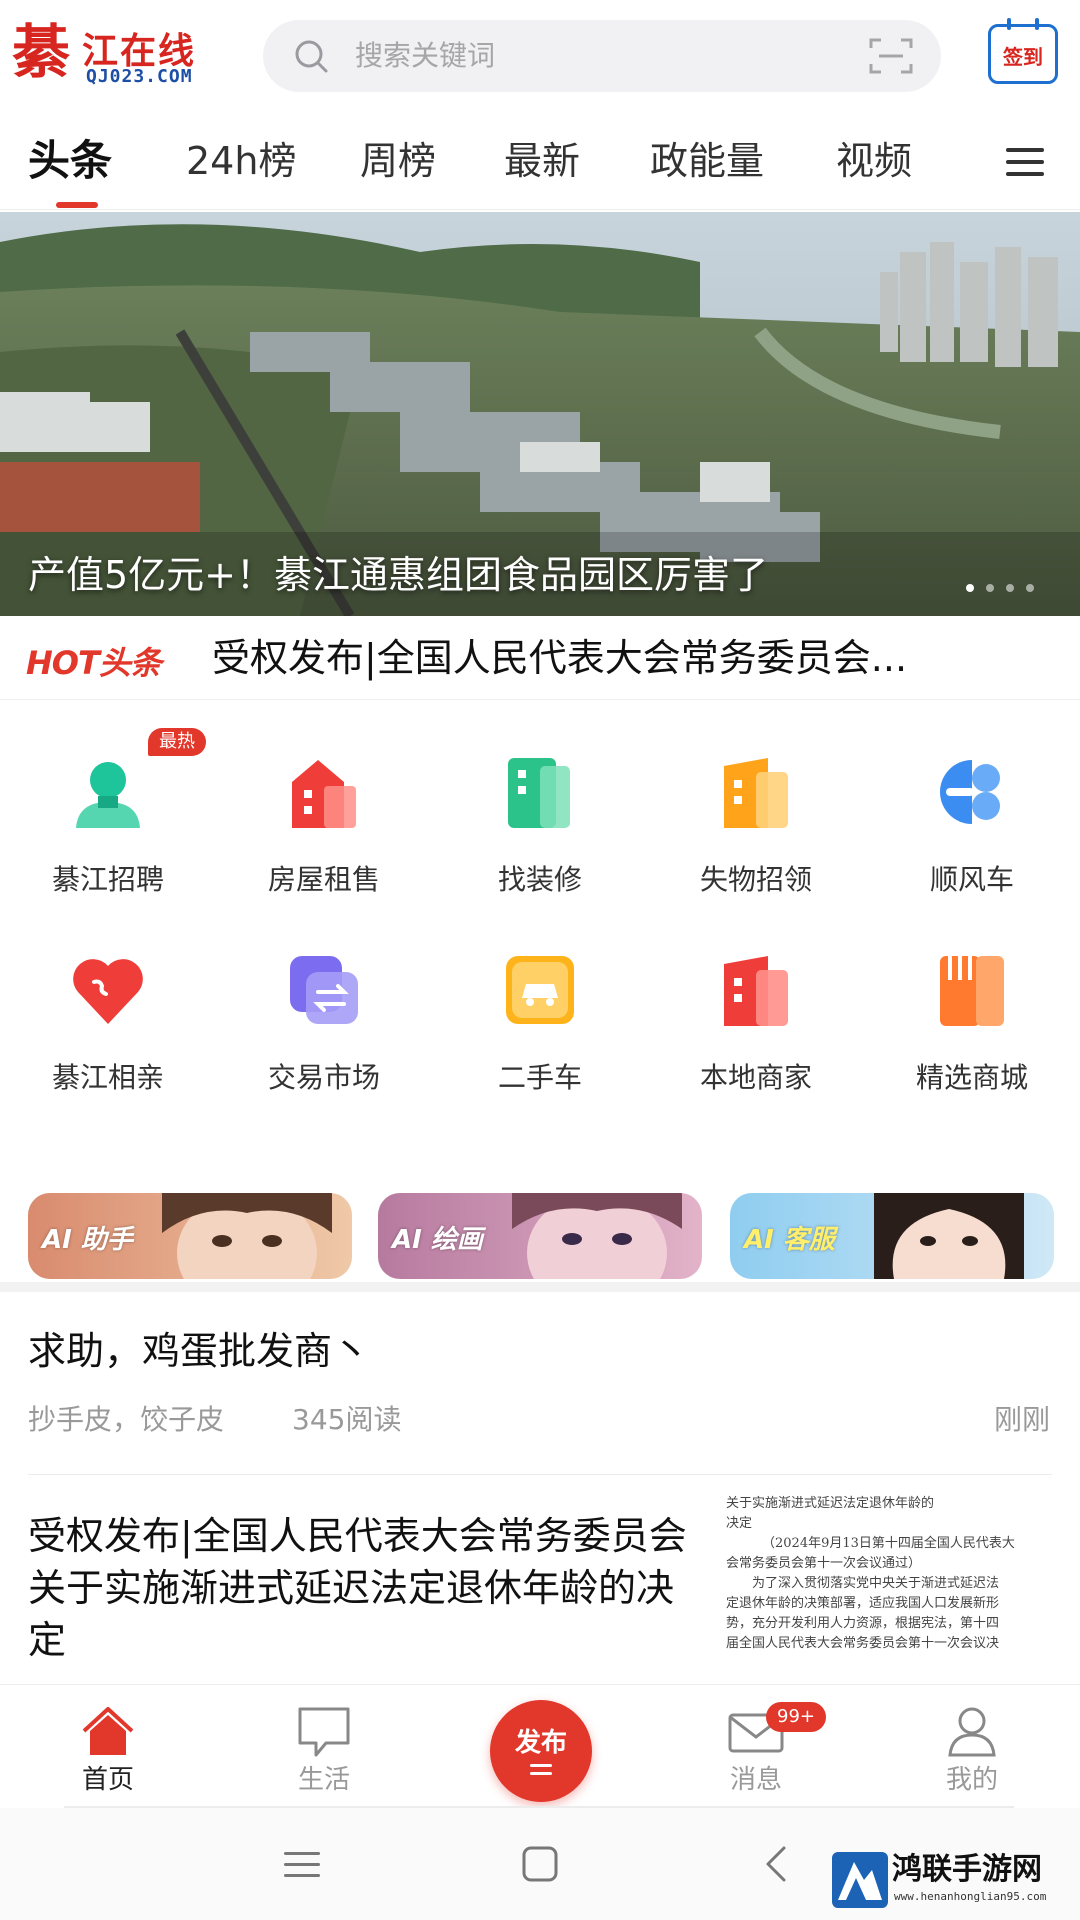  What do you see at coordinates (824, 1563) in the screenshot?
I see `thumb-line: 会常务委员会第十一次会议通过）` at bounding box center [824, 1563].